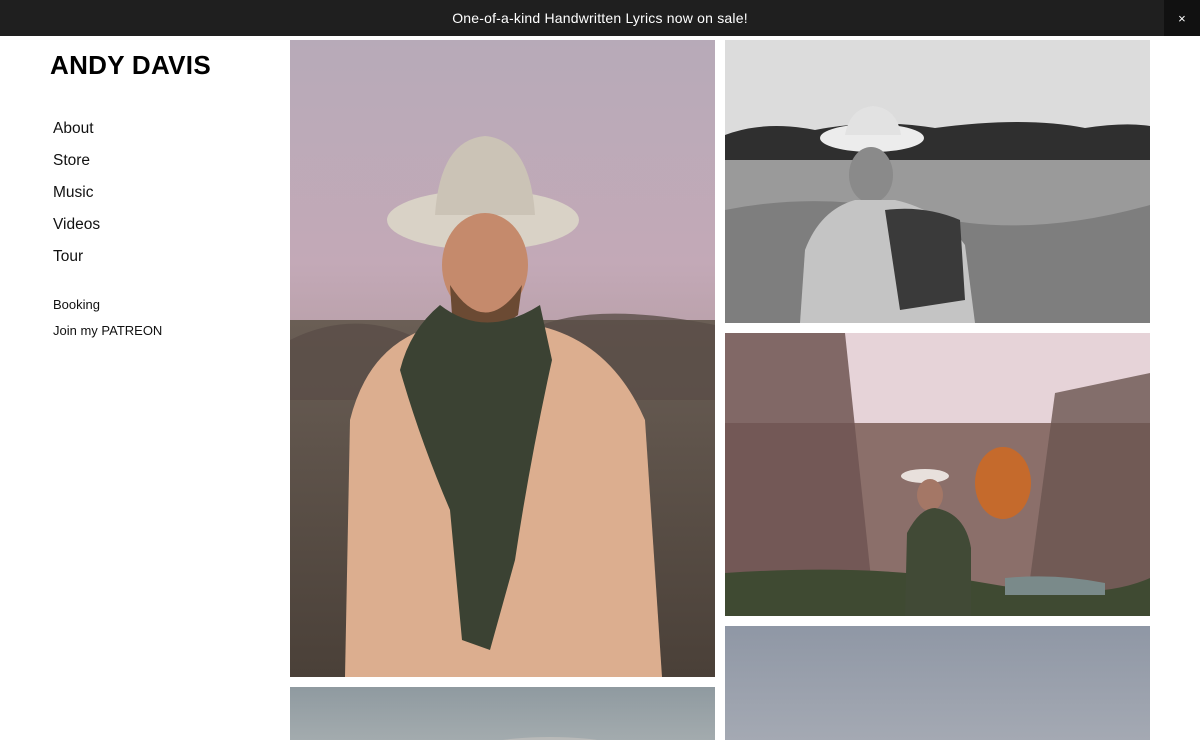 The height and width of the screenshot is (740, 1200). Describe the element at coordinates (68, 256) in the screenshot. I see `nav-link-tour: Tour` at that location.